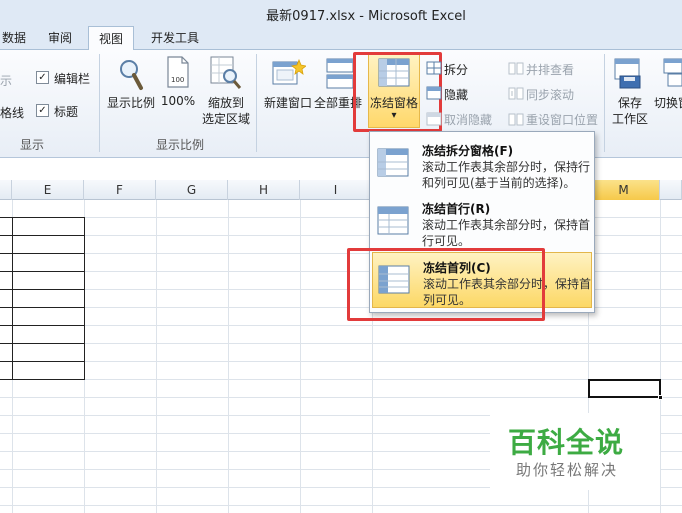  I want to click on zoom-100-button: 100%, so click(178, 101).